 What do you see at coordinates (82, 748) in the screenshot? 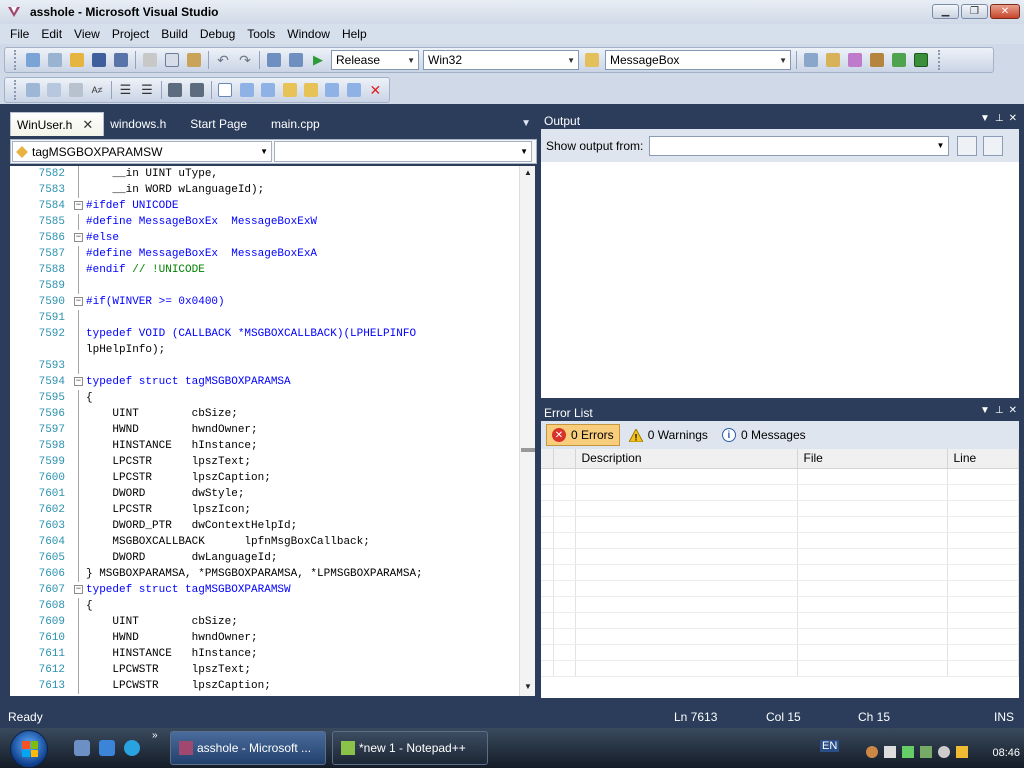
I see `show-desktop-icon` at bounding box center [82, 748].